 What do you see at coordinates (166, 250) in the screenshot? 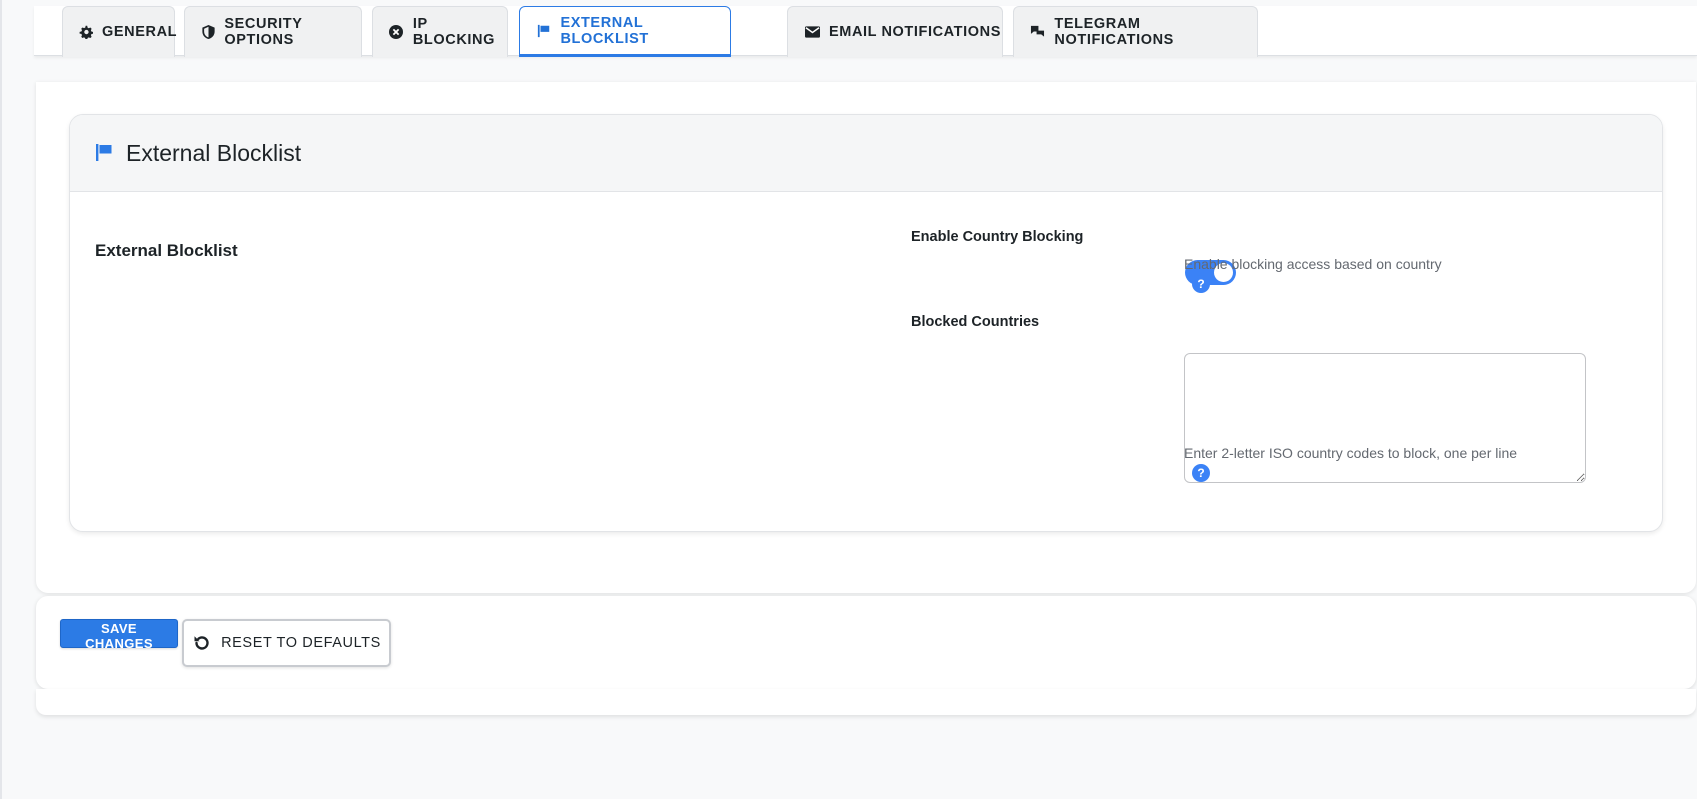
I see `section-label: External Blocklist` at bounding box center [166, 250].